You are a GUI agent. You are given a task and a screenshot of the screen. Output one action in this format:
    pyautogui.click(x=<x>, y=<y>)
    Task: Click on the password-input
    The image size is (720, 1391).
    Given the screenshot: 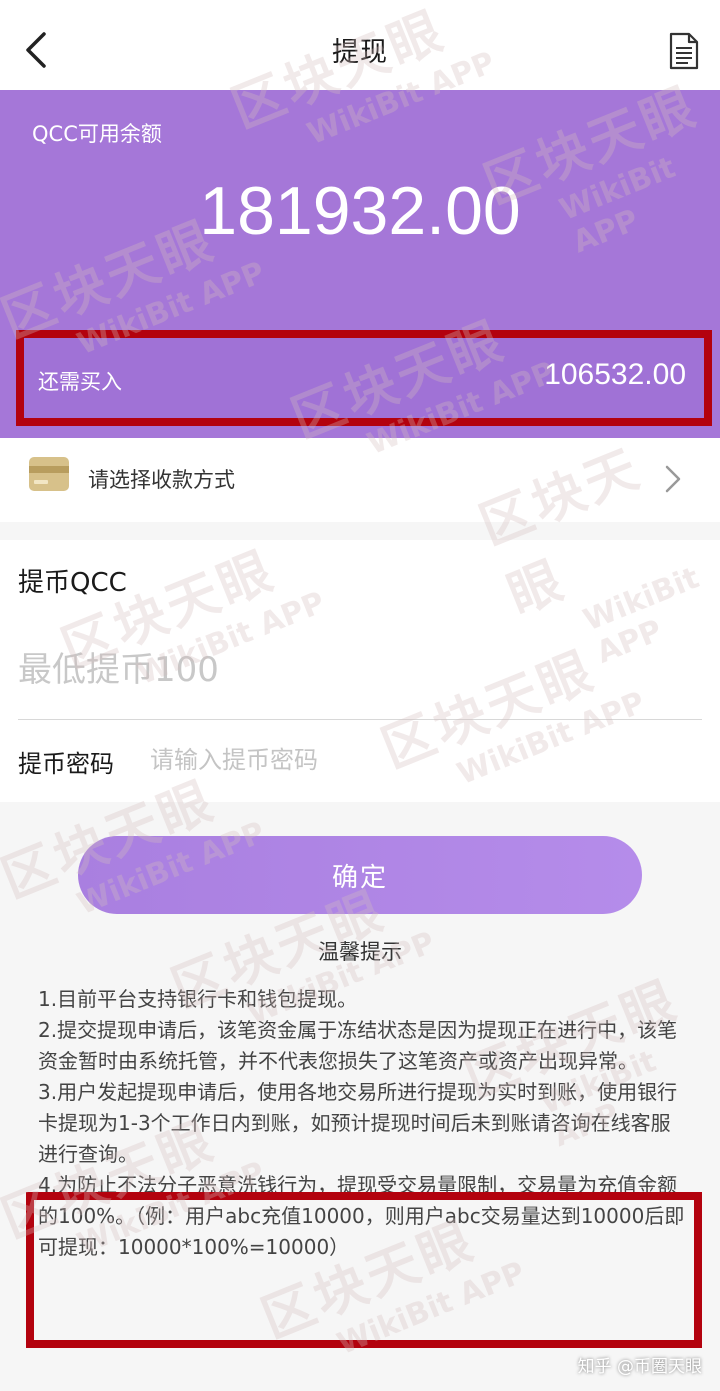 What is the action you would take?
    pyautogui.click(x=420, y=760)
    